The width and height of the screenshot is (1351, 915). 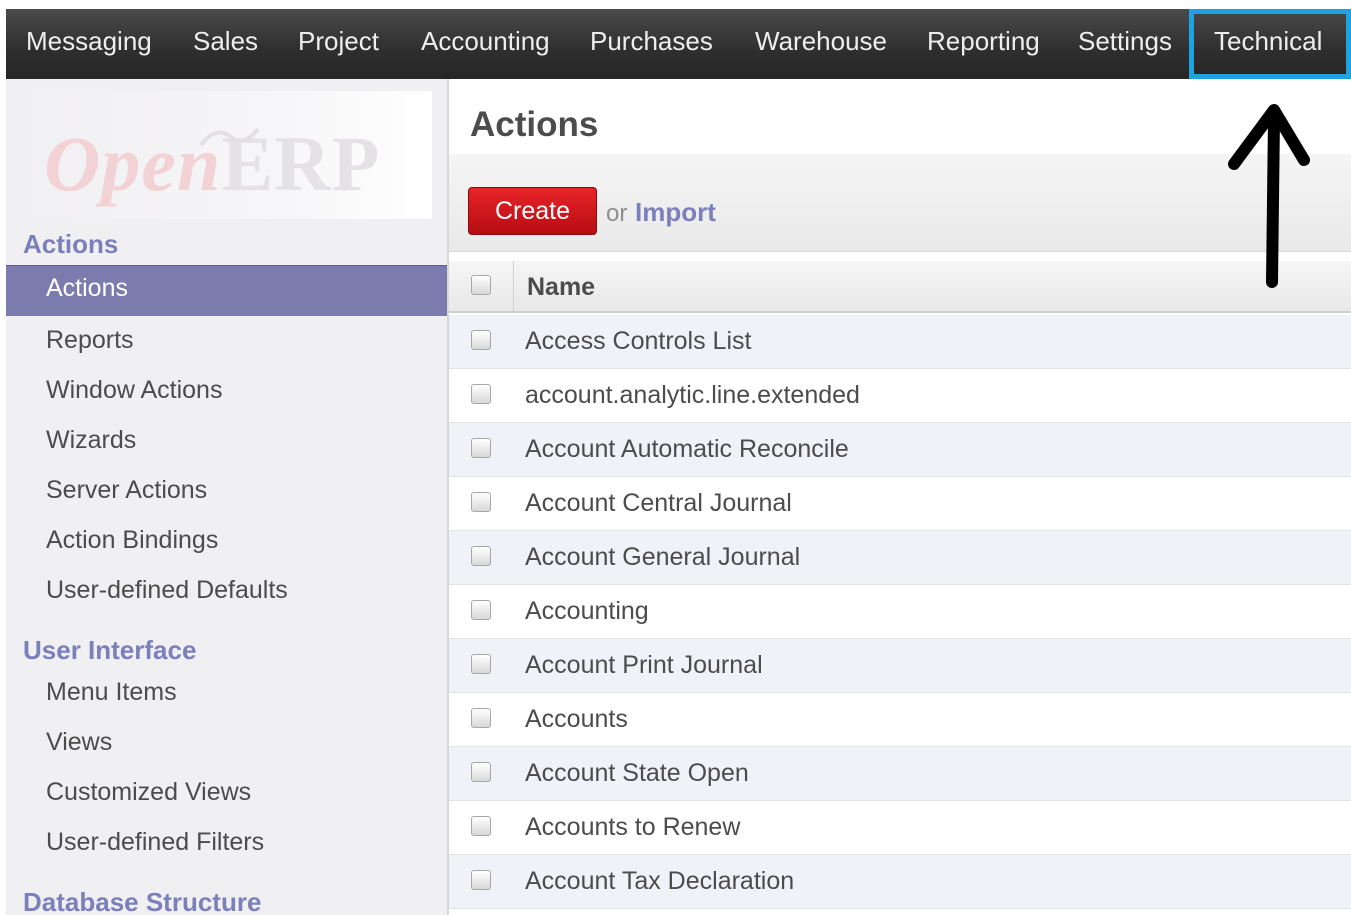 I want to click on sidebar-item-user-defined-defaults: User-defined Defaults, so click(x=167, y=590).